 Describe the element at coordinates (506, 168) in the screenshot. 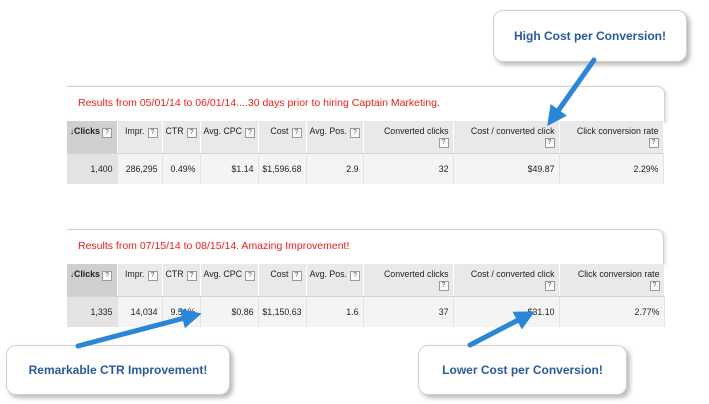

I see `cell-cost-per-converted-click: $49.87` at that location.